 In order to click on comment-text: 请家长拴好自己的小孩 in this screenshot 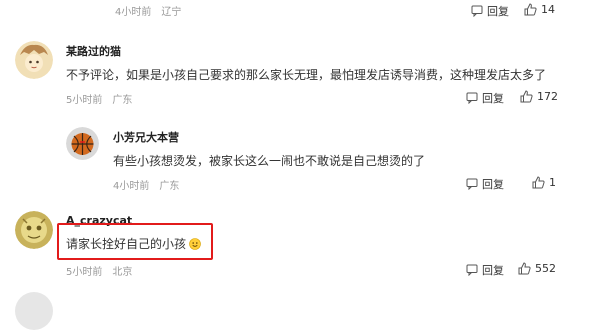, I will do `click(133, 243)`.